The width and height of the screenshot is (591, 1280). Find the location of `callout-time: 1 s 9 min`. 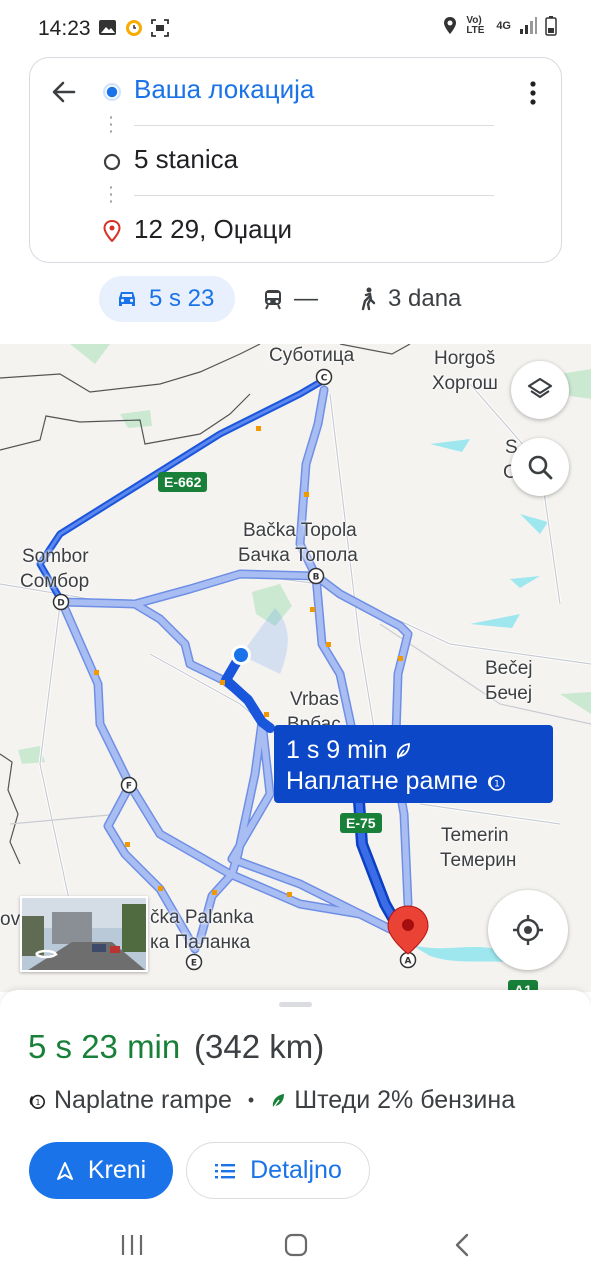

callout-time: 1 s 9 min is located at coordinates (337, 750).